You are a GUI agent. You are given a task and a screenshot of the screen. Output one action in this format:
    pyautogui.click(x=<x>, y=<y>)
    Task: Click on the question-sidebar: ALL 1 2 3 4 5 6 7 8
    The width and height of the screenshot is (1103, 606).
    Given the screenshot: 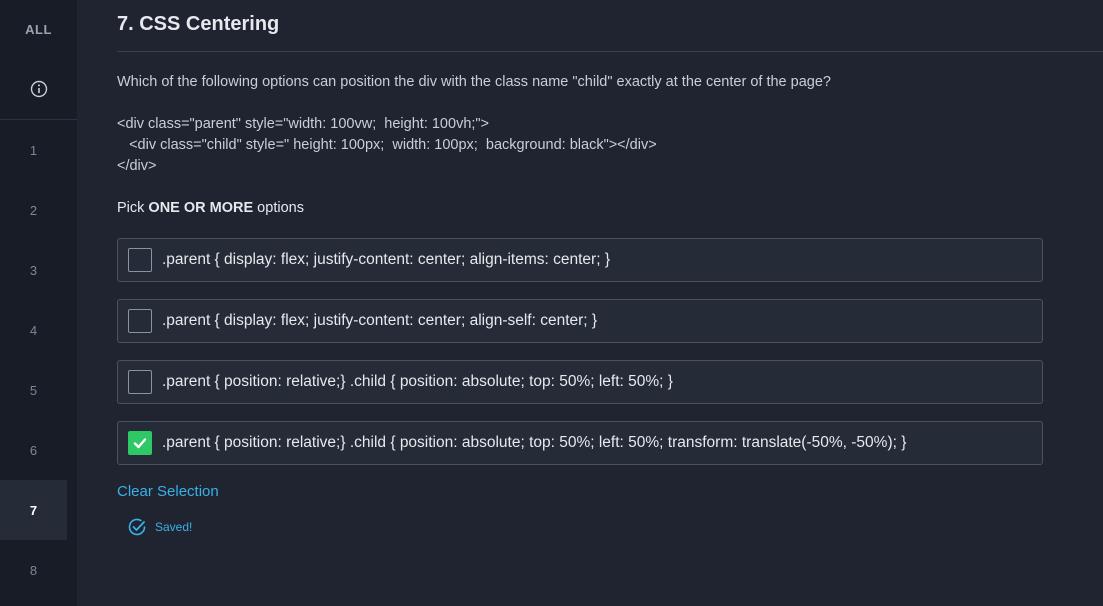 What is the action you would take?
    pyautogui.click(x=38, y=303)
    